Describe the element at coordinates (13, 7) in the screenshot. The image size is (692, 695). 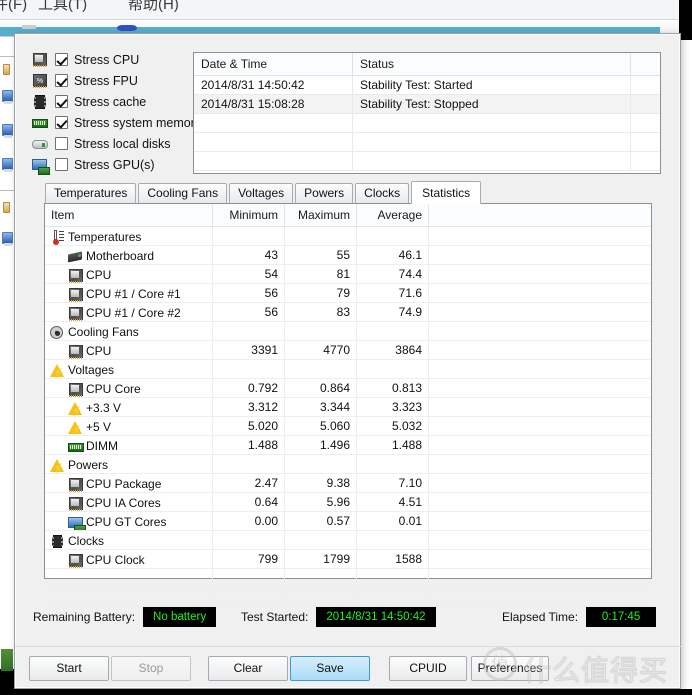
I see `menu-item-file: 文件(F)` at that location.